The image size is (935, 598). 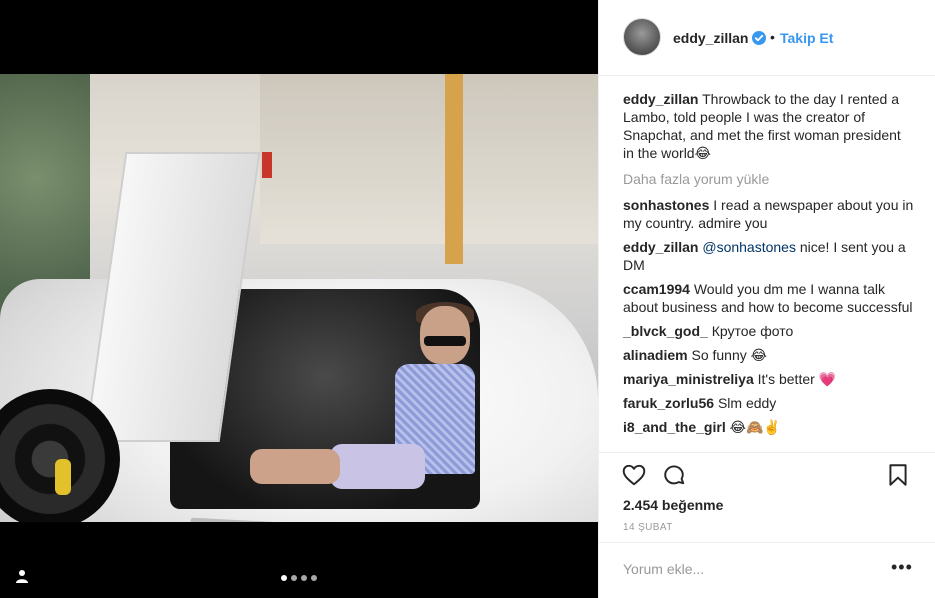 What do you see at coordinates (634, 475) in the screenshot?
I see `heart-icon` at bounding box center [634, 475].